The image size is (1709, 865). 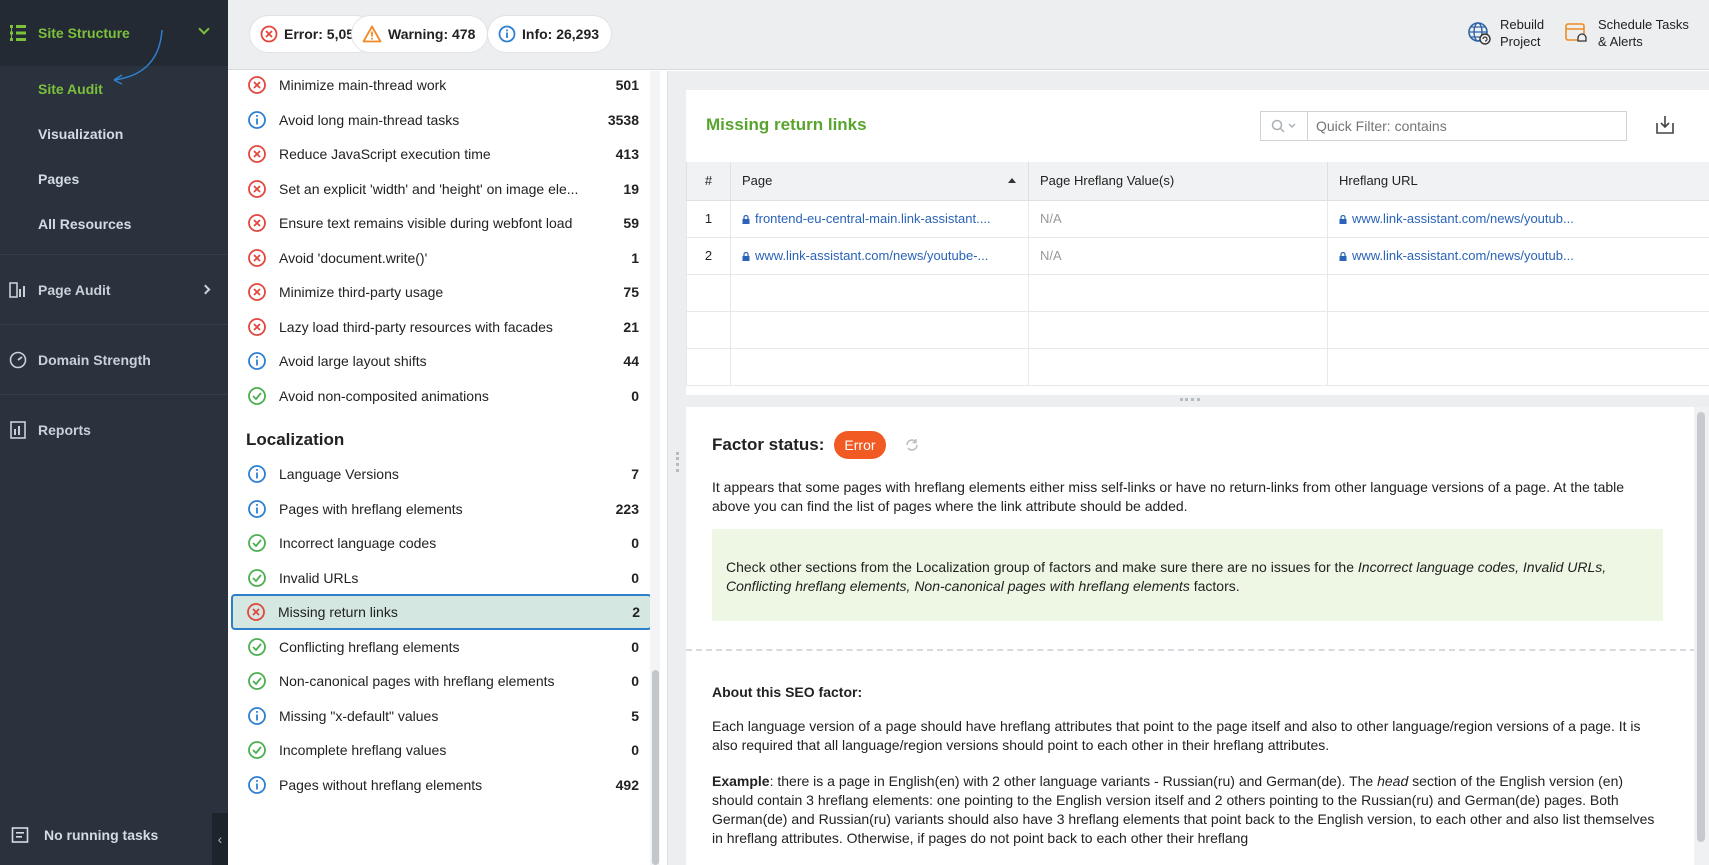 I want to click on horizontal-splitter, so click(x=1197, y=401).